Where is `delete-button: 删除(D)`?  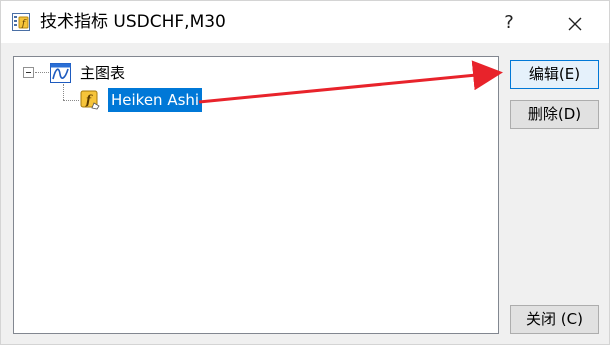
delete-button: 删除(D) is located at coordinates (554, 114).